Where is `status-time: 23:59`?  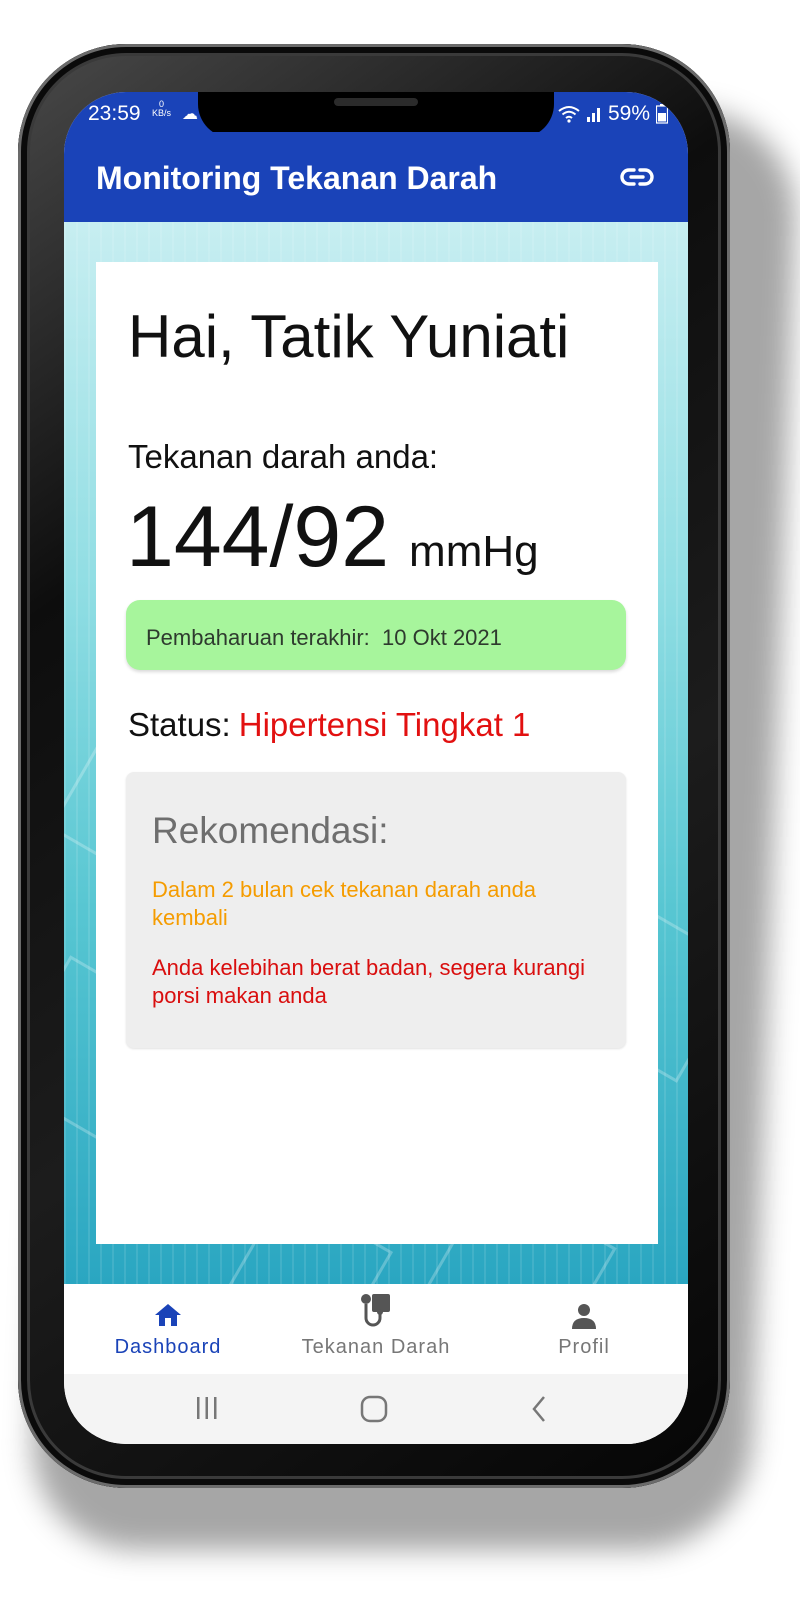 status-time: 23:59 is located at coordinates (114, 113).